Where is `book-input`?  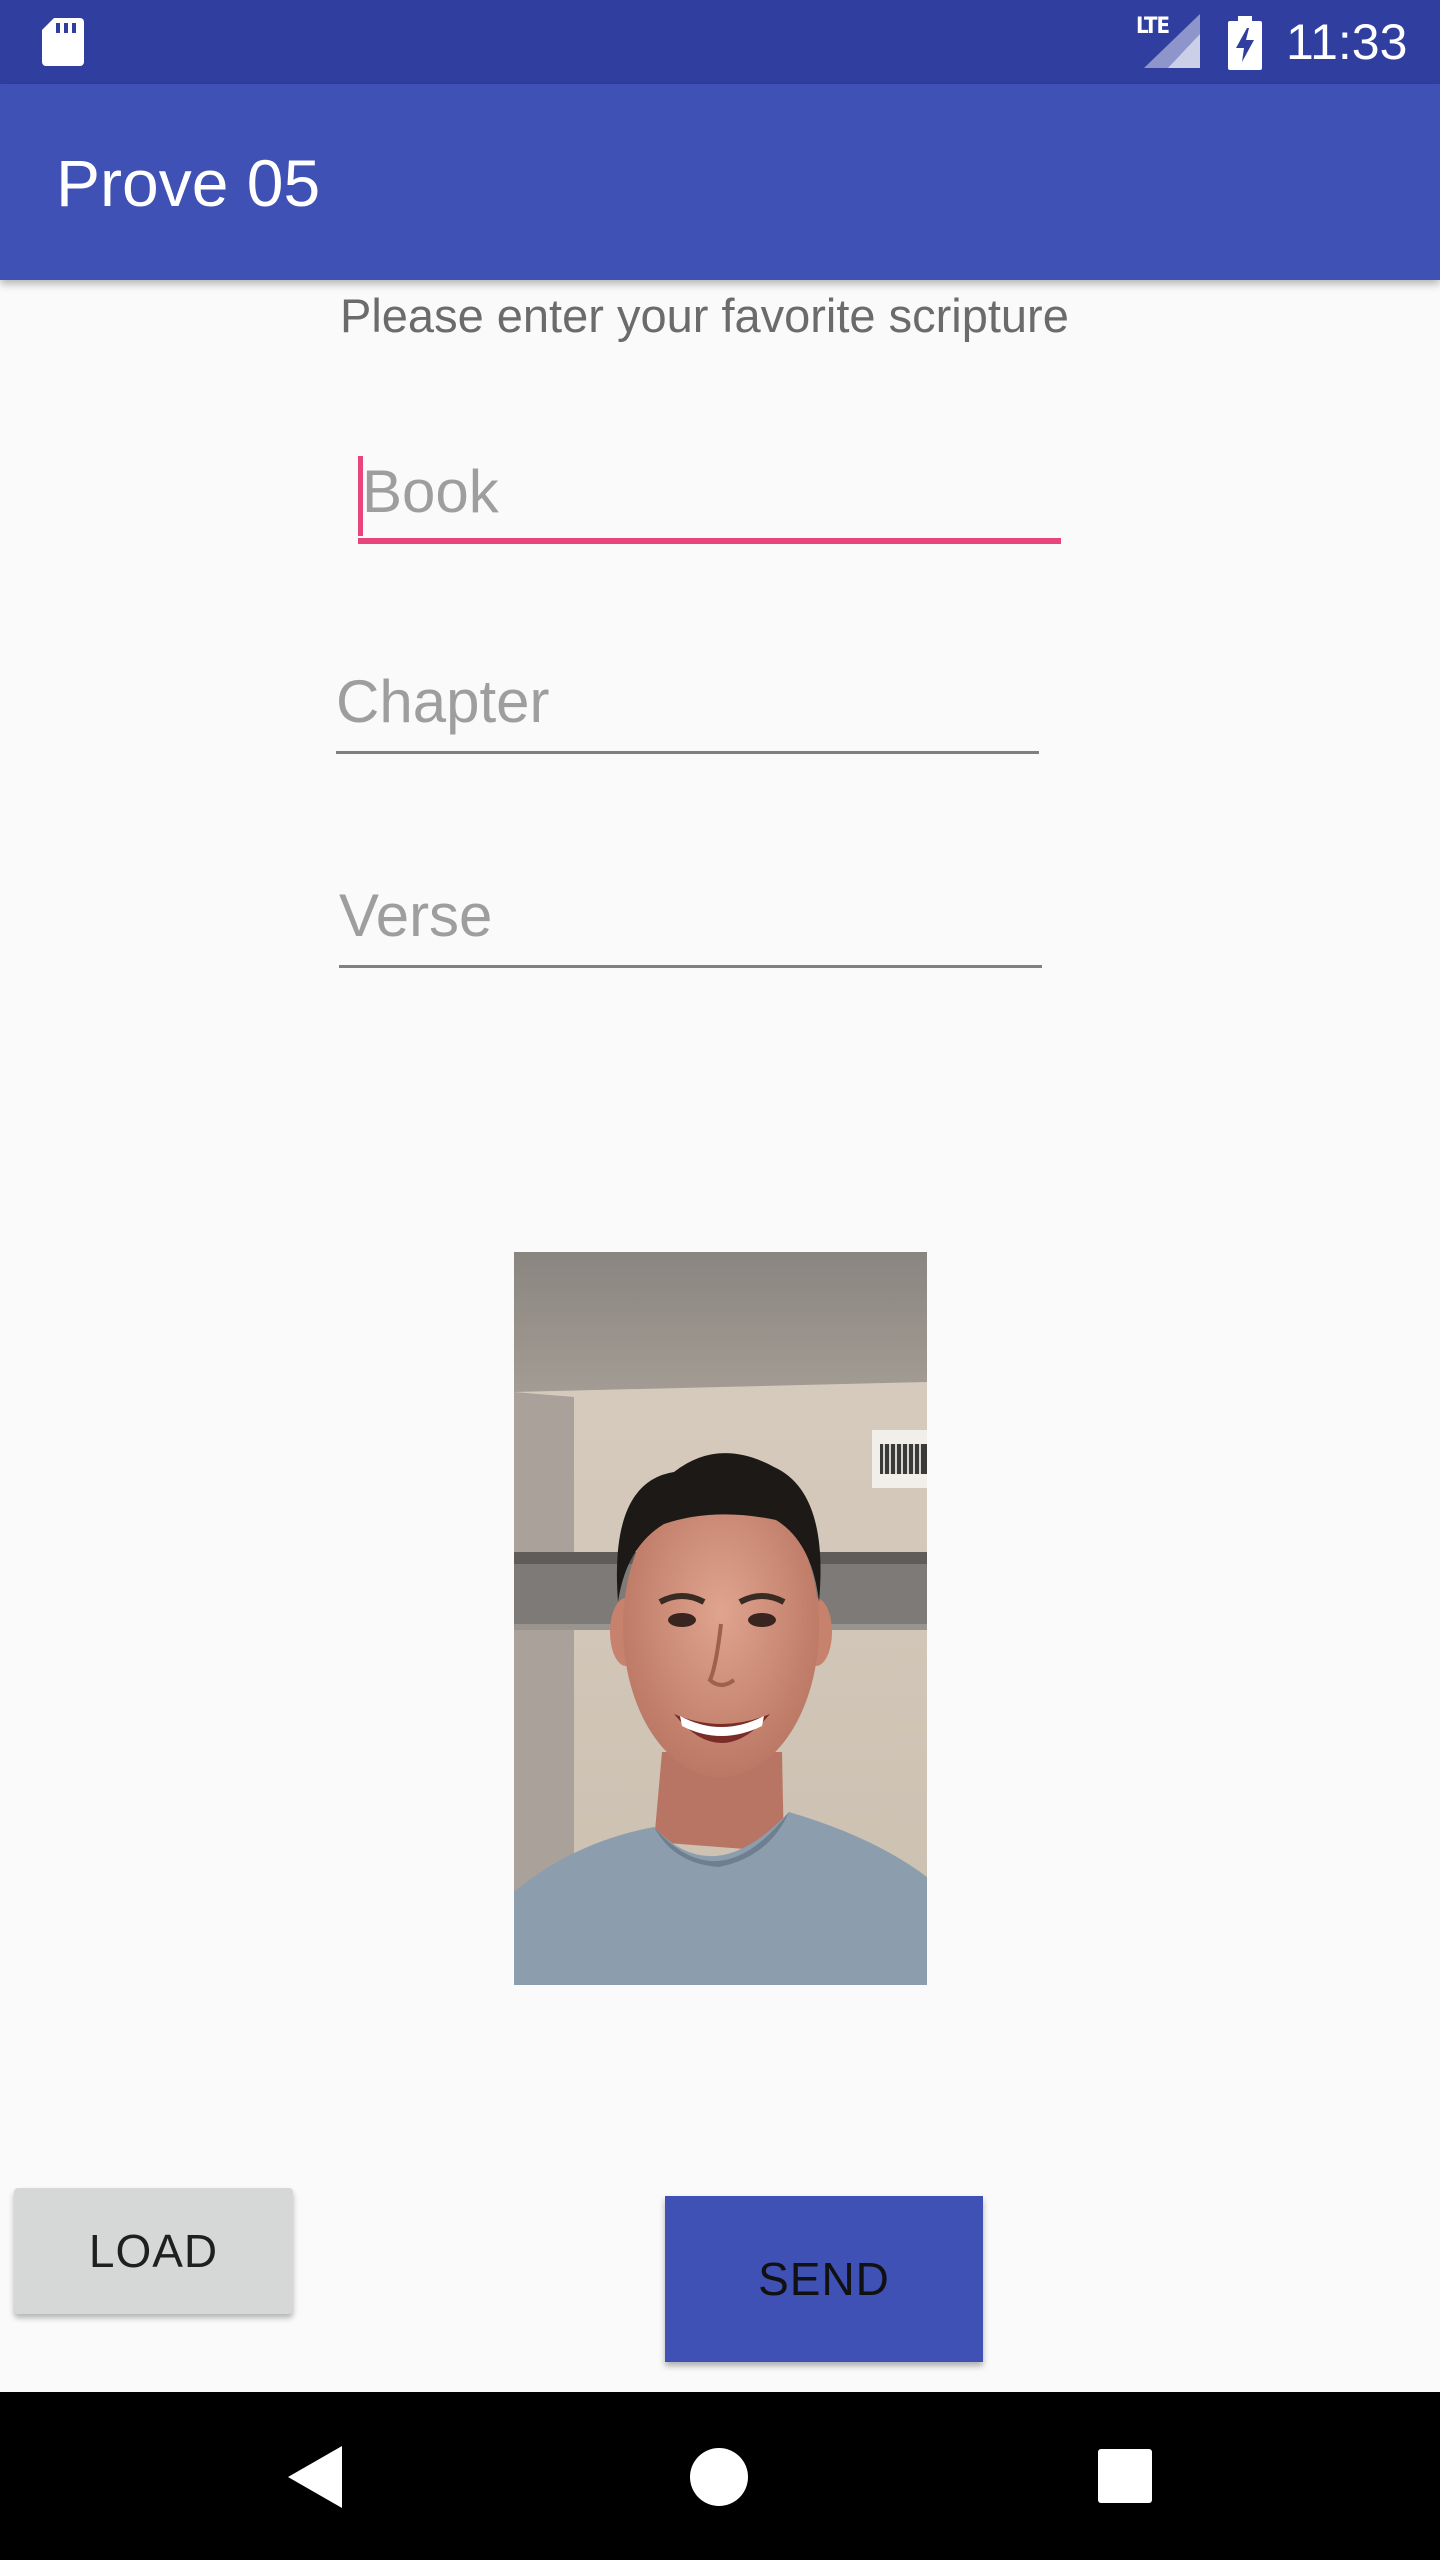 book-input is located at coordinates (713, 491).